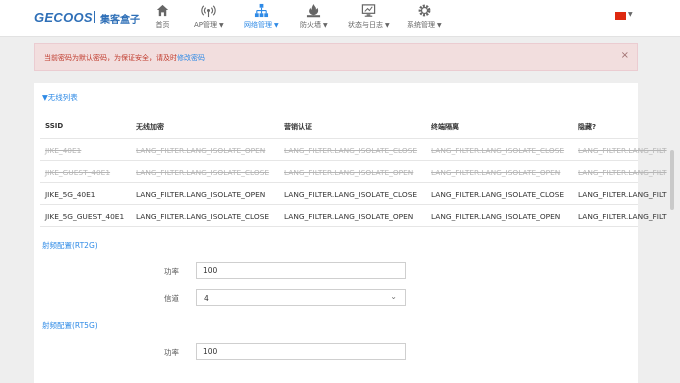  Describe the element at coordinates (445, 127) in the screenshot. I see `column-header-isolation: 终端隔离` at that location.